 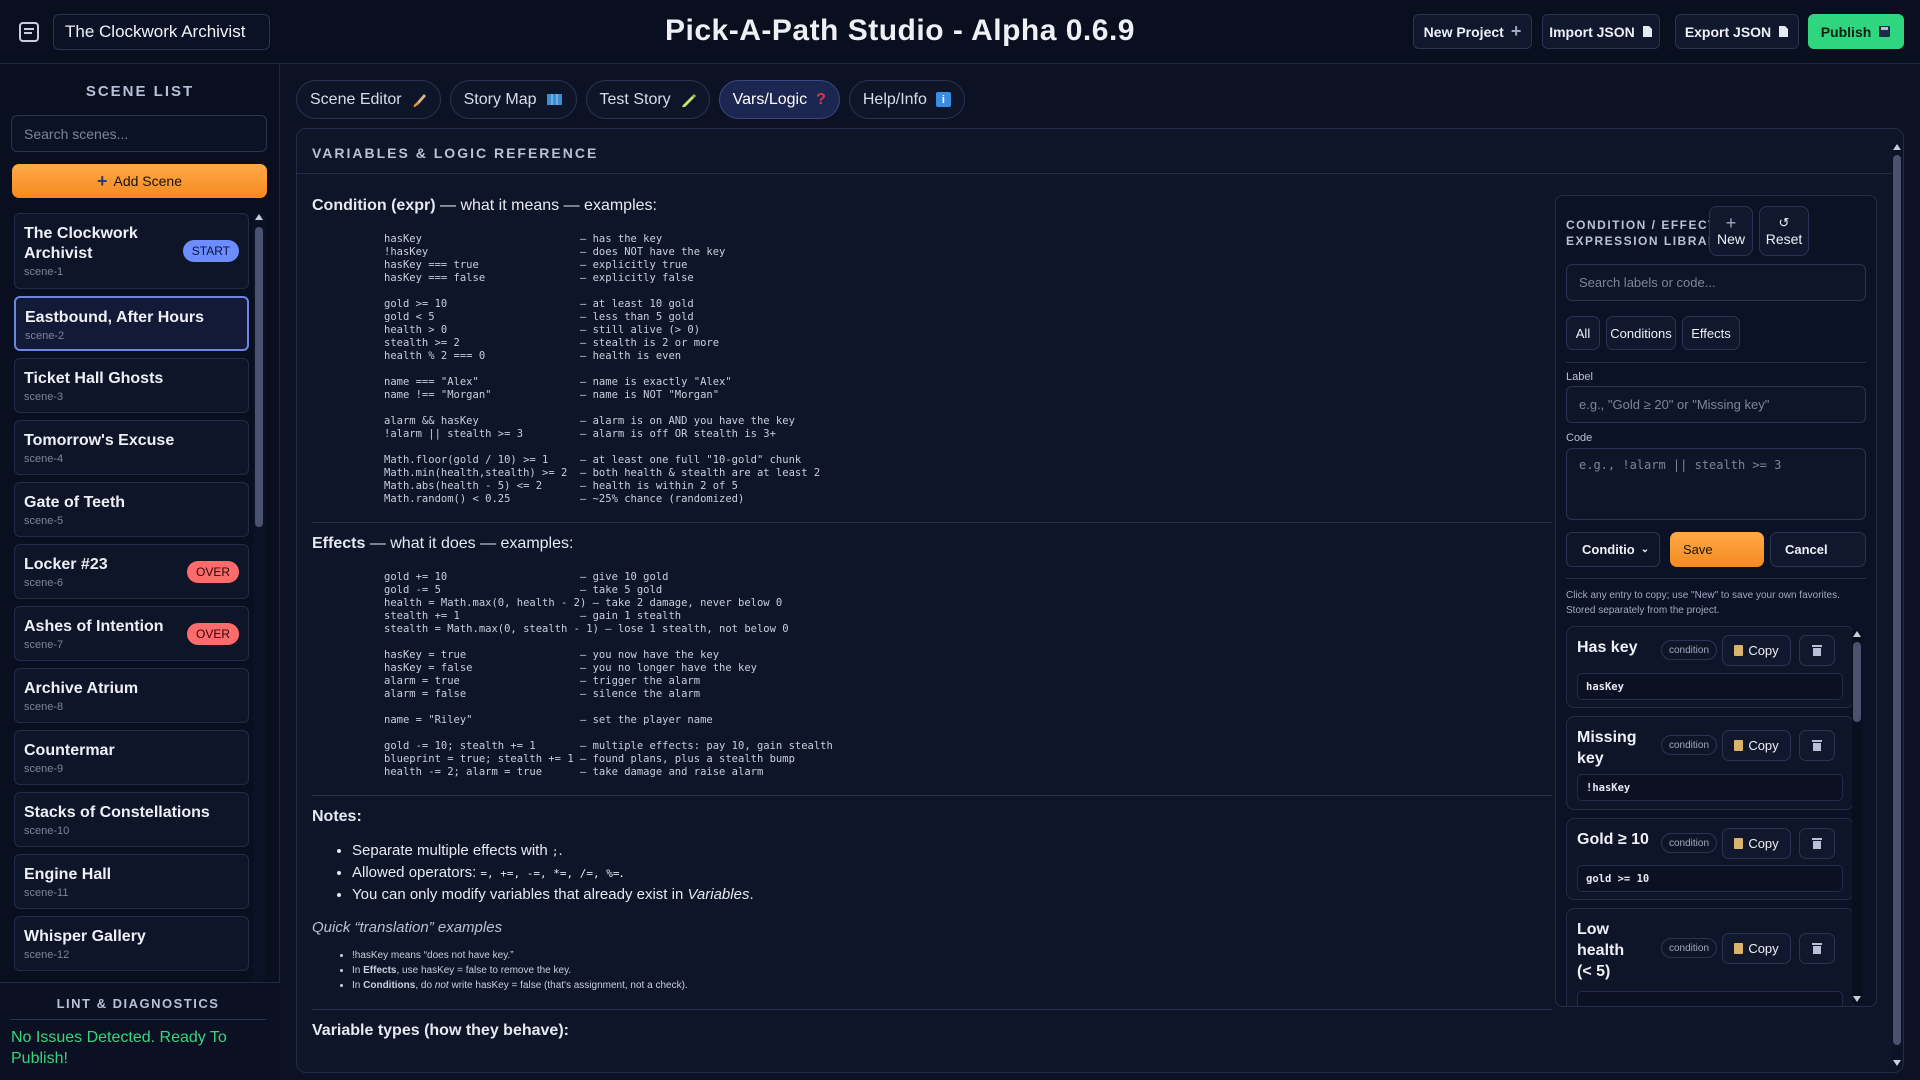 I want to click on tab-help-info: Help/Info i, so click(x=906, y=99).